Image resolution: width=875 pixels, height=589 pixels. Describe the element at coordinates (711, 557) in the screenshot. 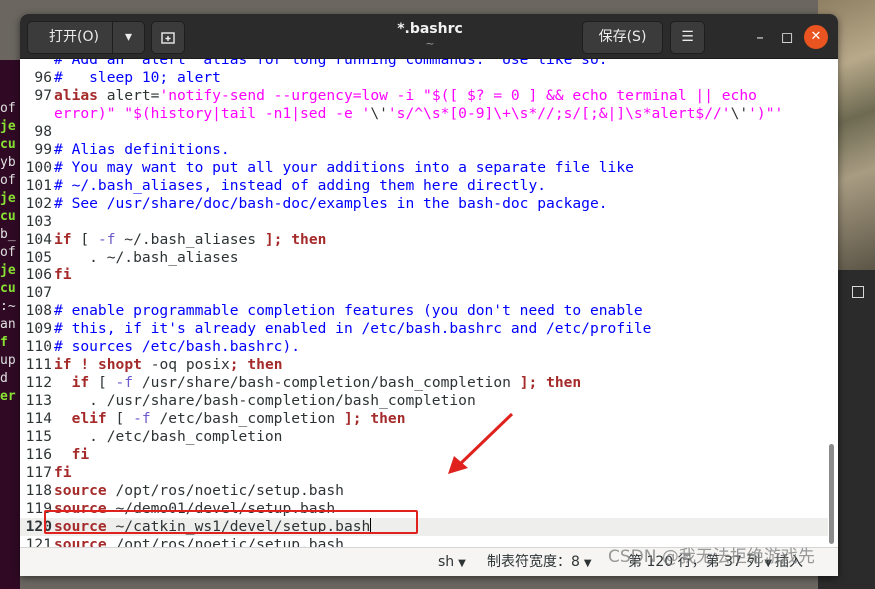

I see `watermark: CSDN @我无法拒绝游戏先` at that location.